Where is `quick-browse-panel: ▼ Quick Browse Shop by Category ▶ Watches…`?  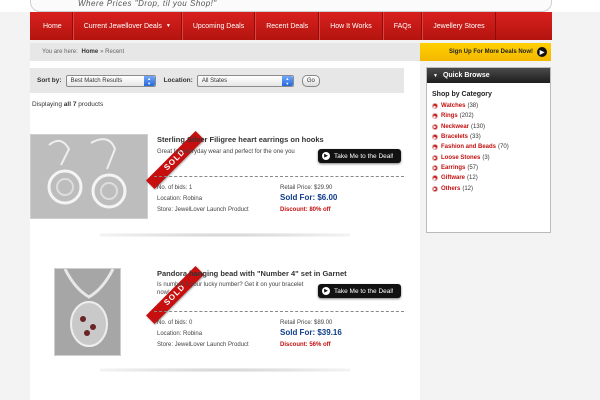
quick-browse-panel: ▼ Quick Browse Shop by Category ▶ Watches… is located at coordinates (488, 150).